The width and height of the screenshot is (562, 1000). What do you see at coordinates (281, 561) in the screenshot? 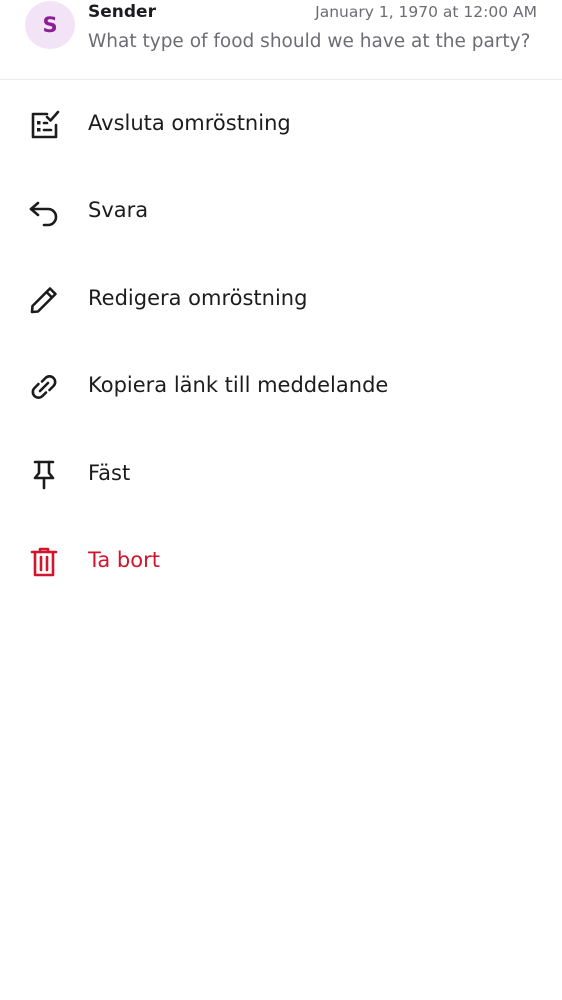
I see `delete-button: Ta bort` at bounding box center [281, 561].